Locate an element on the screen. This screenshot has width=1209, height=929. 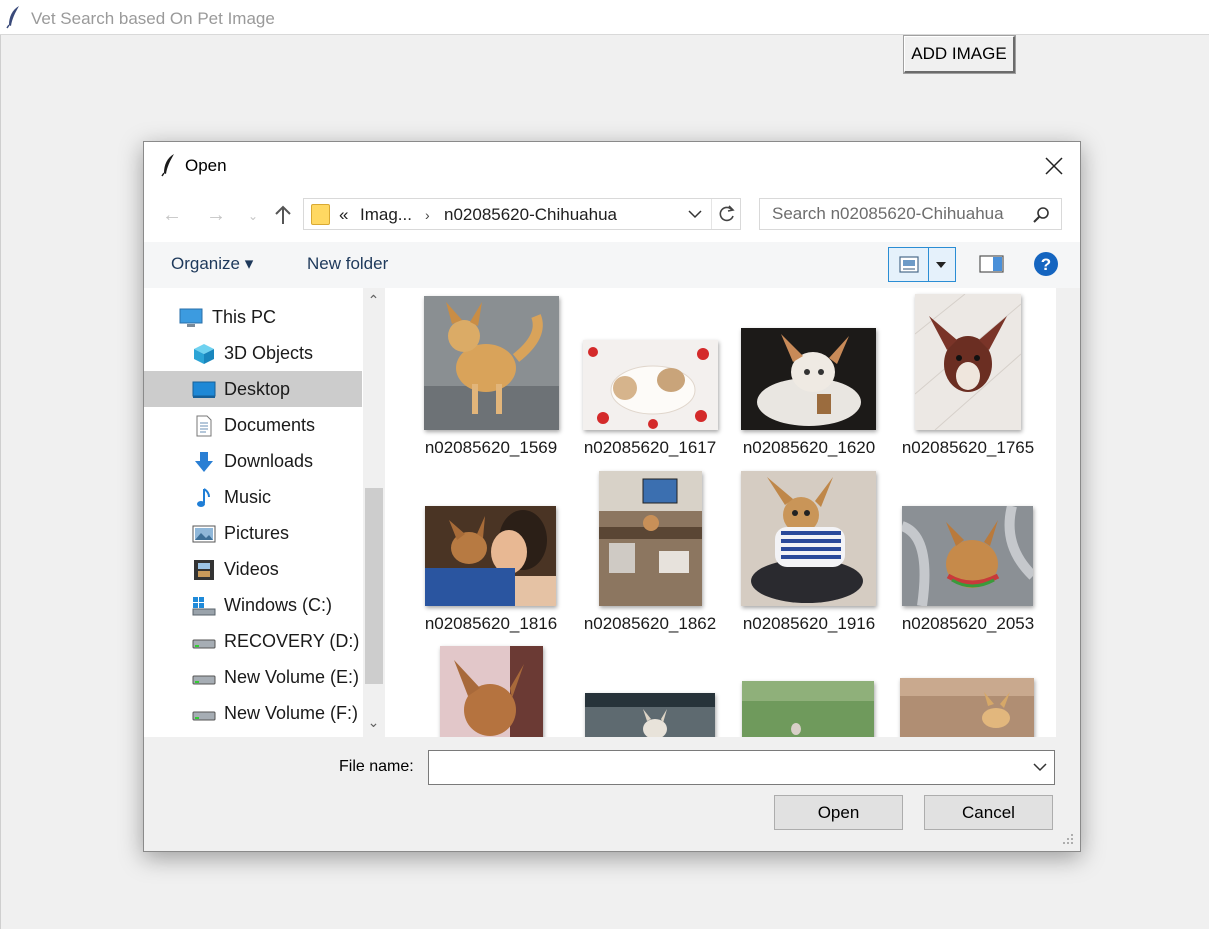
file-name: n02085620_1816 is located at coordinates (491, 624).